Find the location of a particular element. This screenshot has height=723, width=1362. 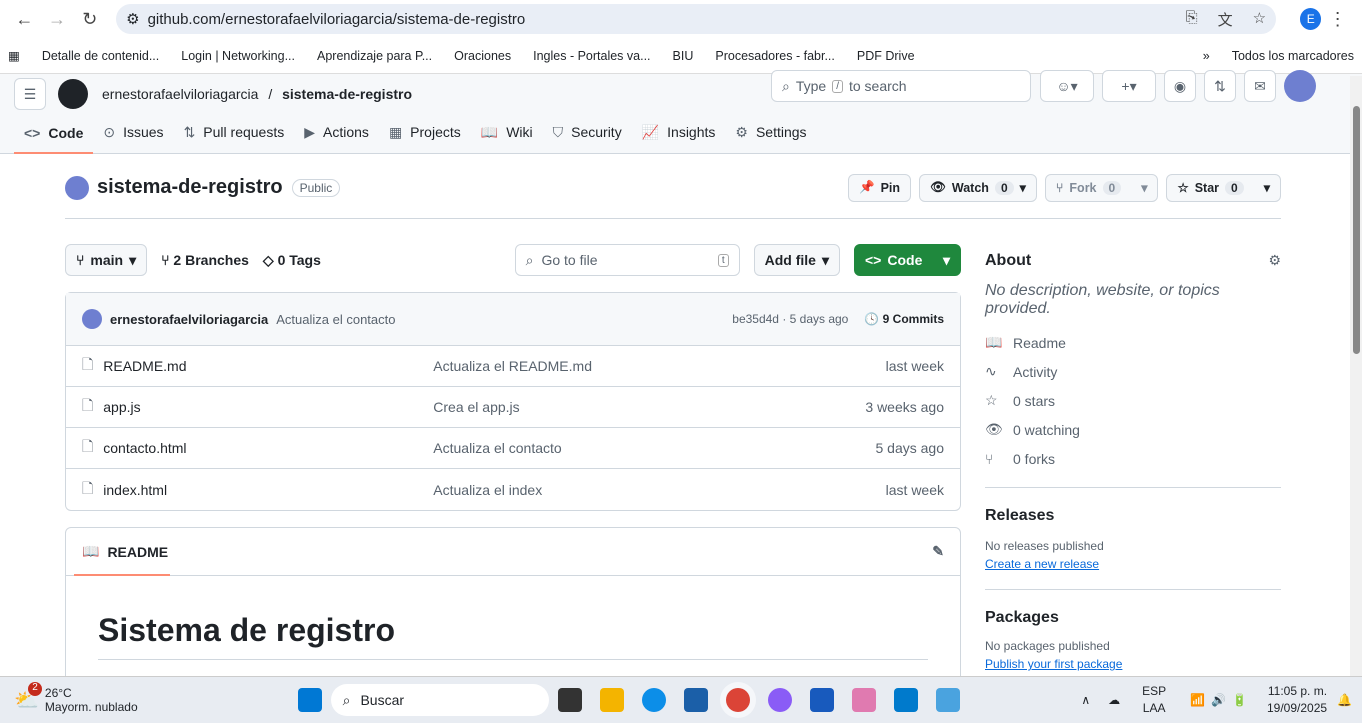

taskbar-search: ⌕ Buscar is located at coordinates (439, 700).